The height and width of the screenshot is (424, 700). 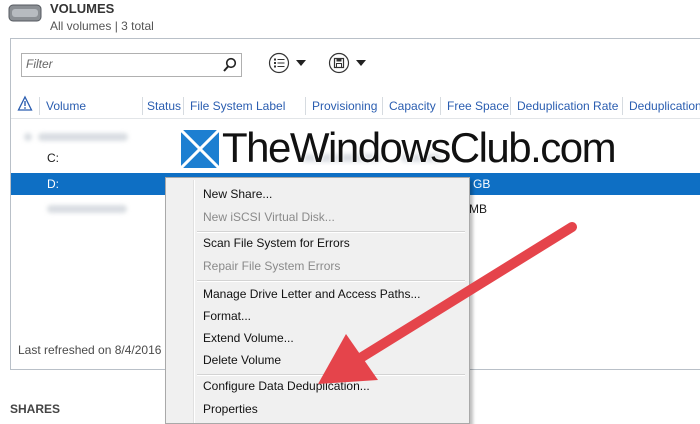 I want to click on search-icon, so click(x=230, y=65).